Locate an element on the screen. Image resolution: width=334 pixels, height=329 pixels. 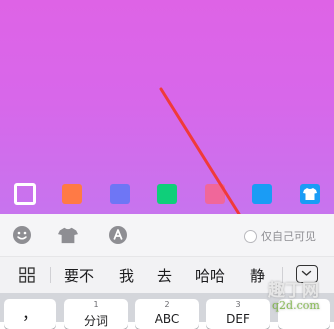
site-watermark: 趣丁网 q2d.com is located at coordinates (300, 301).